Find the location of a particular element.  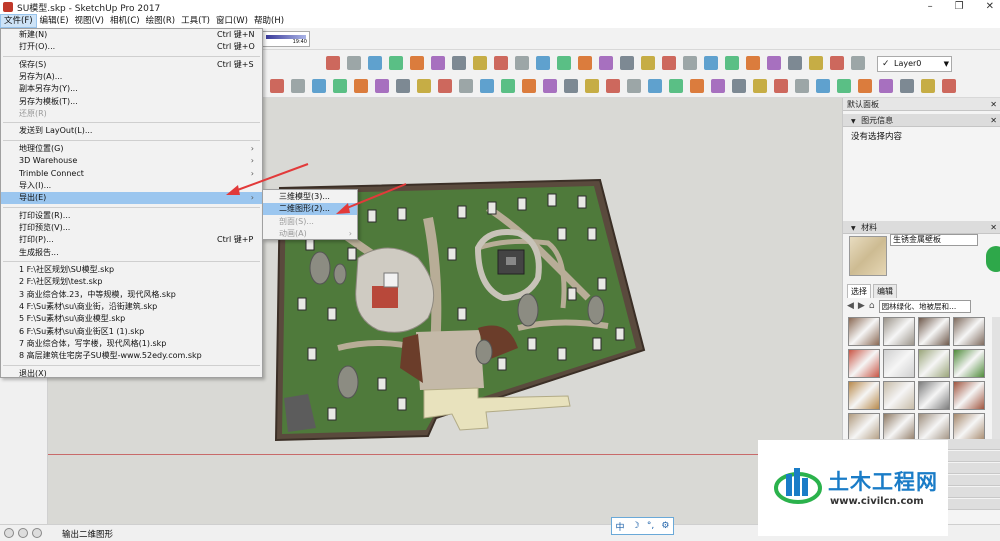

file-menu-item: 1 F:\社区规划\SU模型.skp is located at coordinates (131, 270).